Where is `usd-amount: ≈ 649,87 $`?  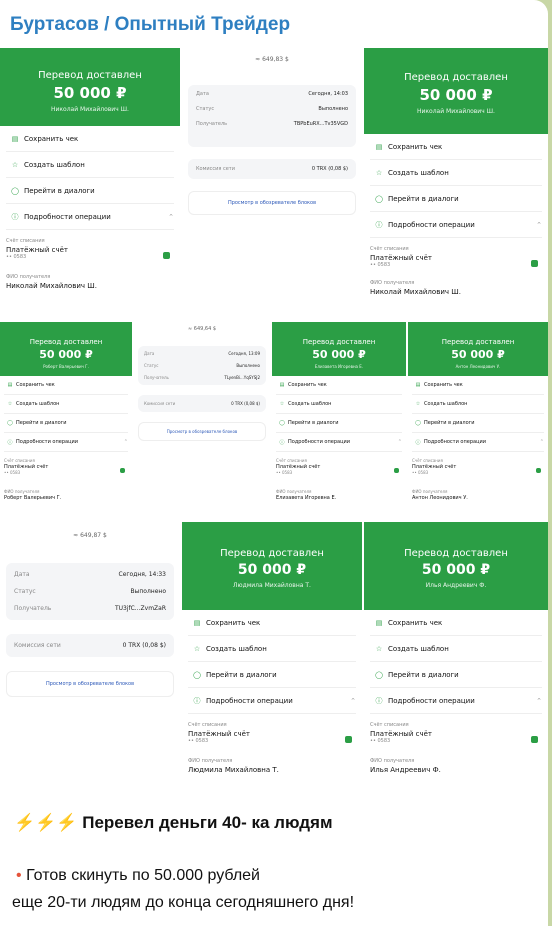
usd-amount: ≈ 649,87 $ is located at coordinates (90, 535).